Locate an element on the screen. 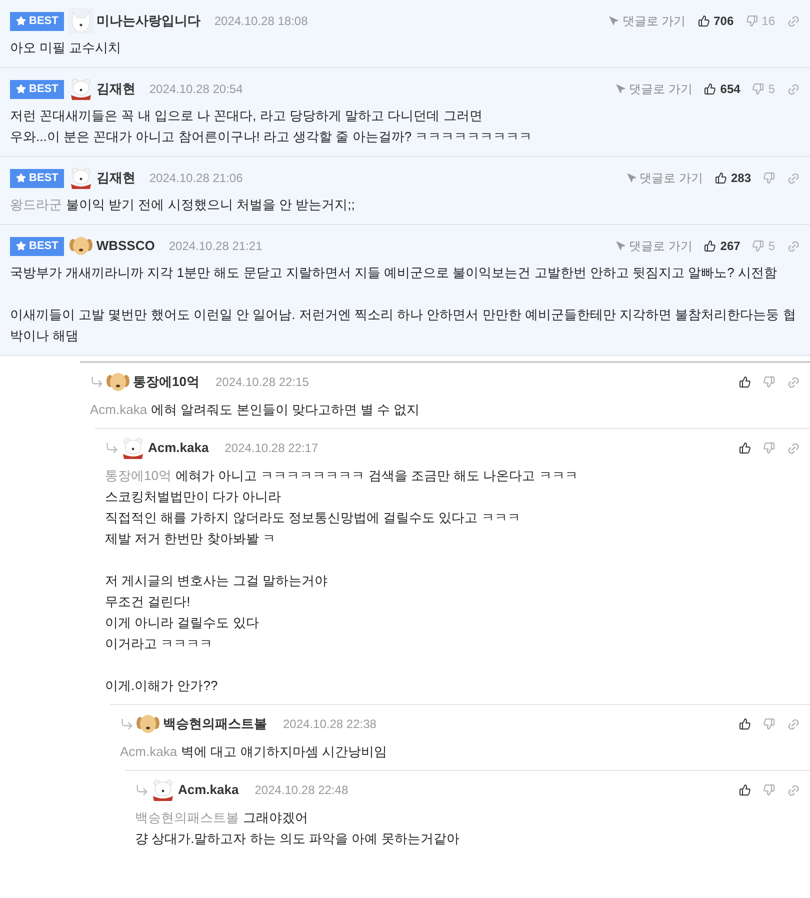 Image resolution: width=810 pixels, height=898 pixels. comment-text: 국방부가 개새끼라니까 지각 1분만 해도 문닫고 지랄하면서 지들 예비군으로 불이익보는건 고발한번 안하고 뒷짐지고 알빠노? 시전함 is located at coordinates (394, 273).